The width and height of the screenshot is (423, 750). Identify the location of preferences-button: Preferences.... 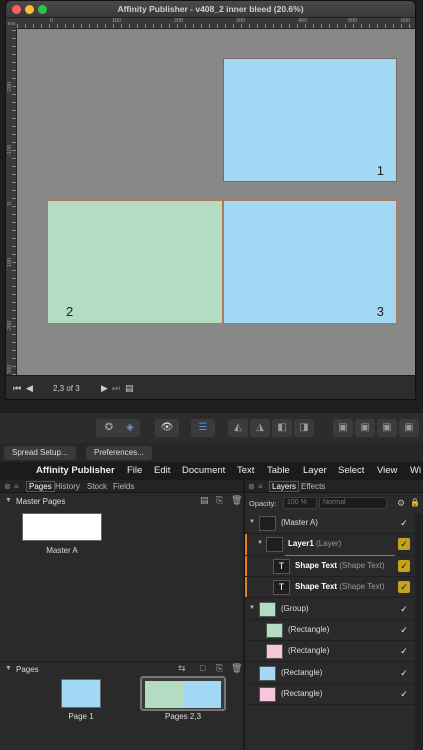
(119, 453).